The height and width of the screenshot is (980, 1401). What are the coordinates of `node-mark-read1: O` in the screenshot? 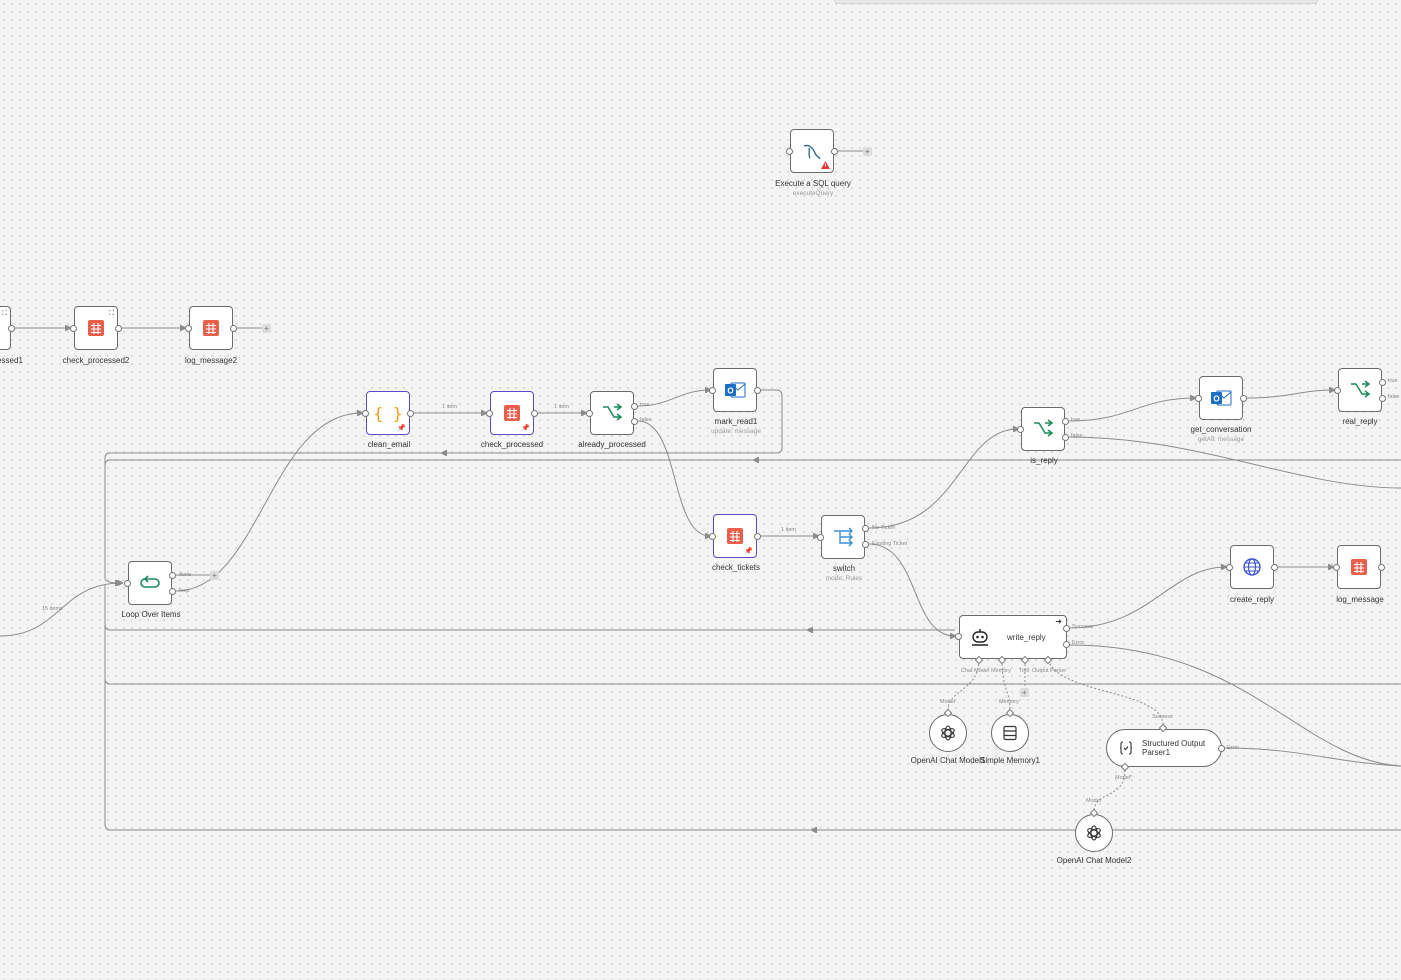 It's located at (735, 390).